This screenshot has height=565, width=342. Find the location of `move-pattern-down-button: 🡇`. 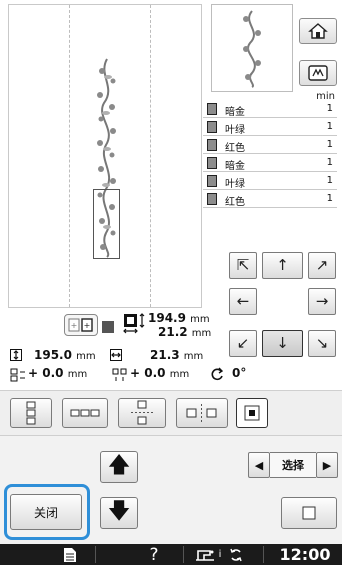

move-pattern-down-button: 🡇 is located at coordinates (119, 513).